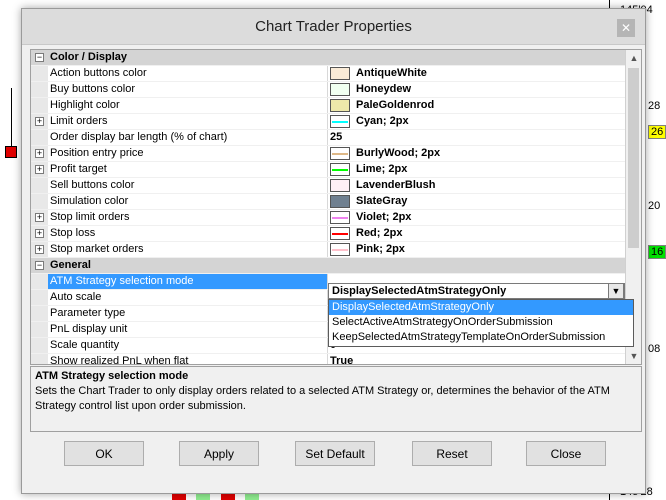 The image size is (666, 500). I want to click on property-row: + Limit orders Cyan; 2px, so click(329, 122).